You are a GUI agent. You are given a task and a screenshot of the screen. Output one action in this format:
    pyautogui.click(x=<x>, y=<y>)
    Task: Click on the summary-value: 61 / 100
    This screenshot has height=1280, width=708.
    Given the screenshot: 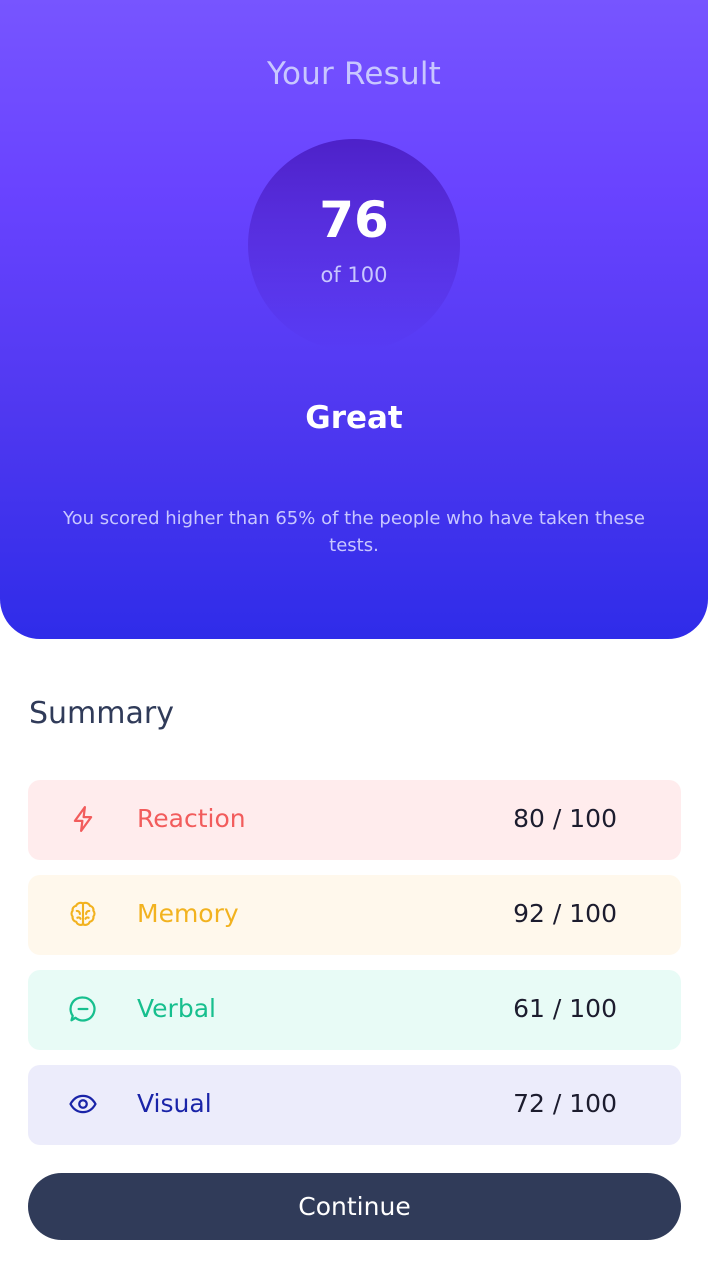 What is the action you would take?
    pyautogui.click(x=565, y=1008)
    